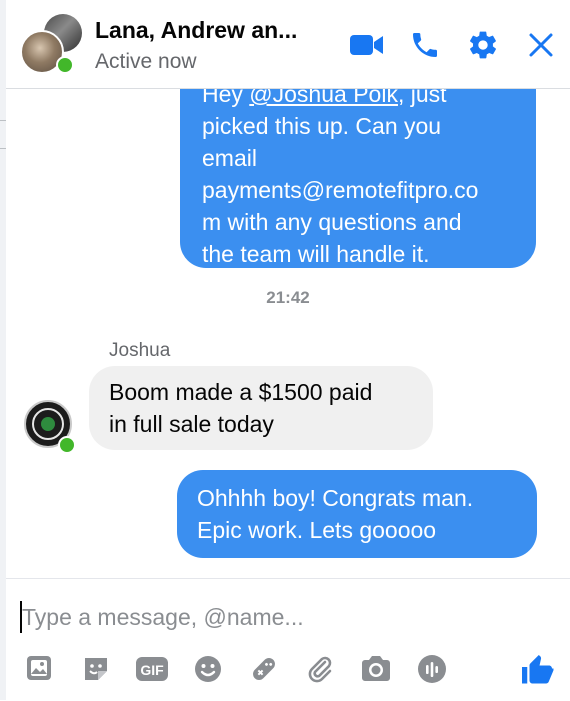 The image size is (570, 701). I want to click on composer-toolbar: GIF, so click(236, 669).